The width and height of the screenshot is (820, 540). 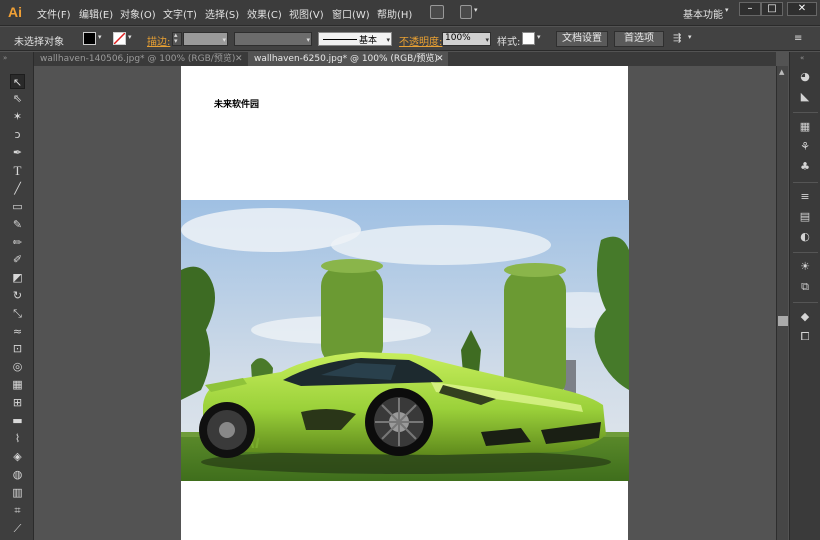 I want to click on color-guide-icon: ◣, so click(x=805, y=97).